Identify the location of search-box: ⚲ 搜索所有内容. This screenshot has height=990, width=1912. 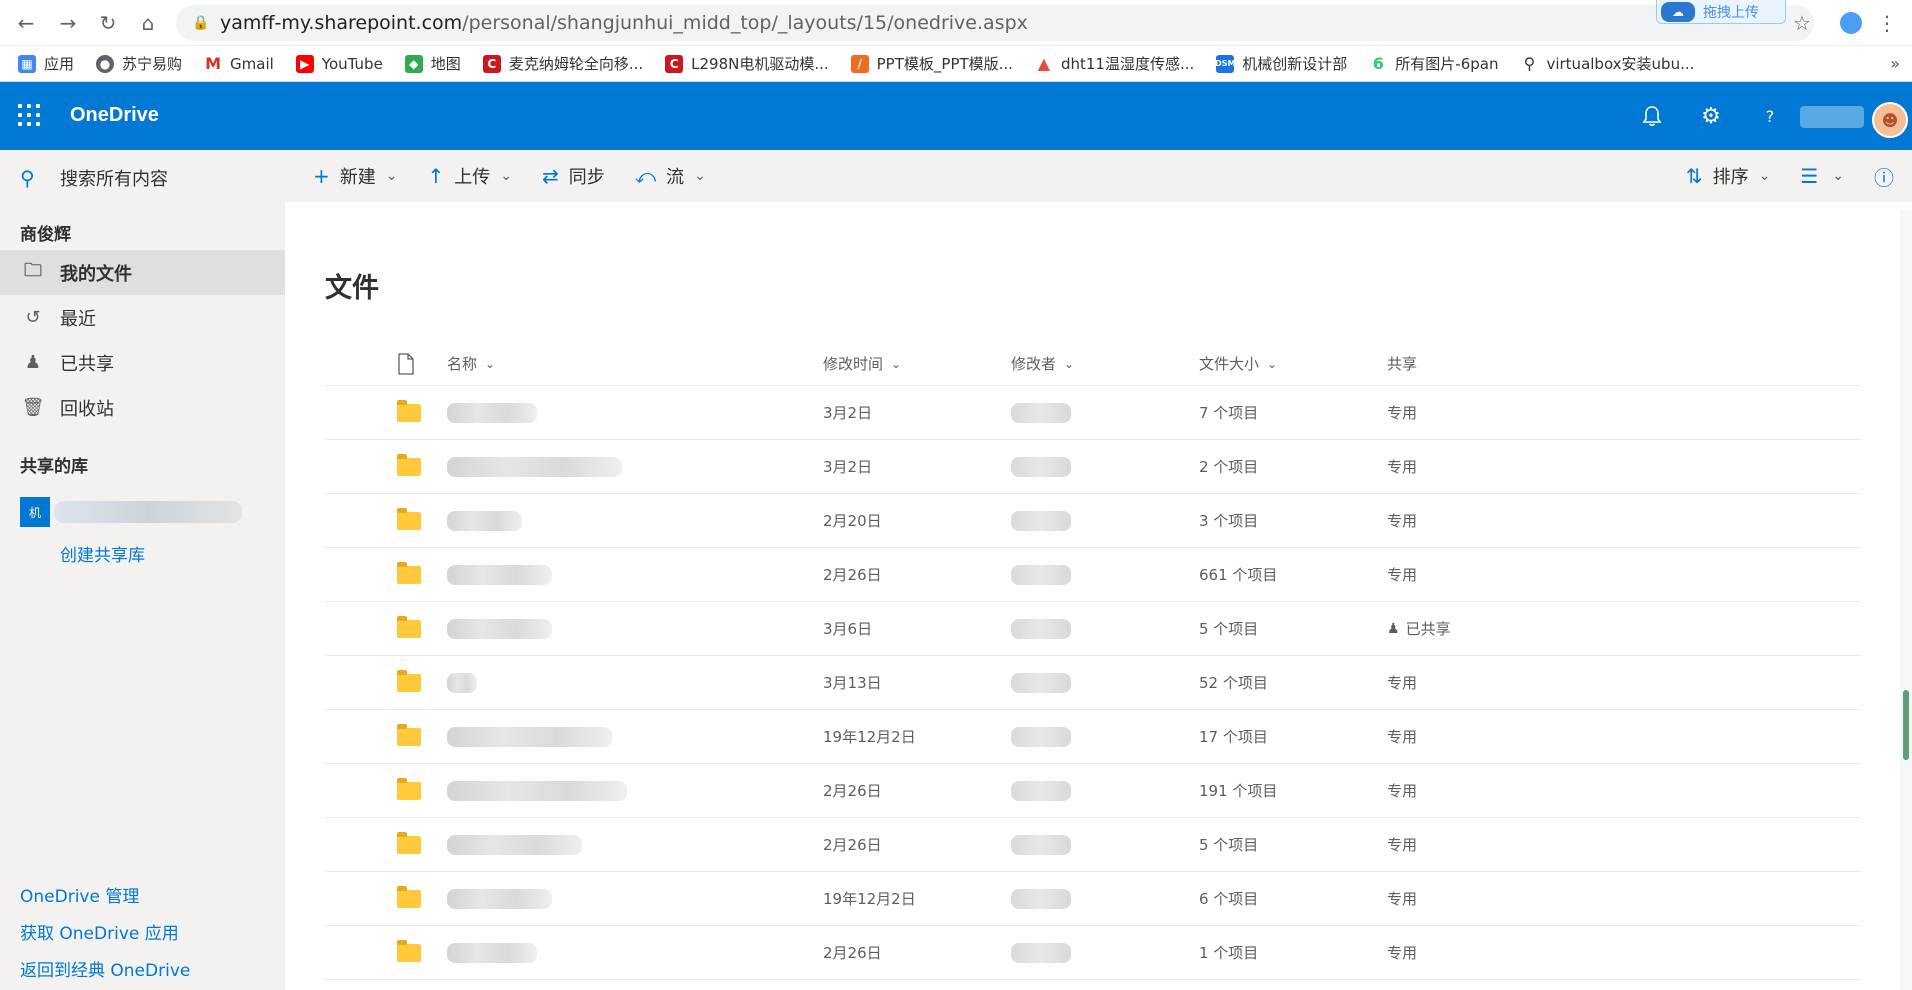
(142, 178).